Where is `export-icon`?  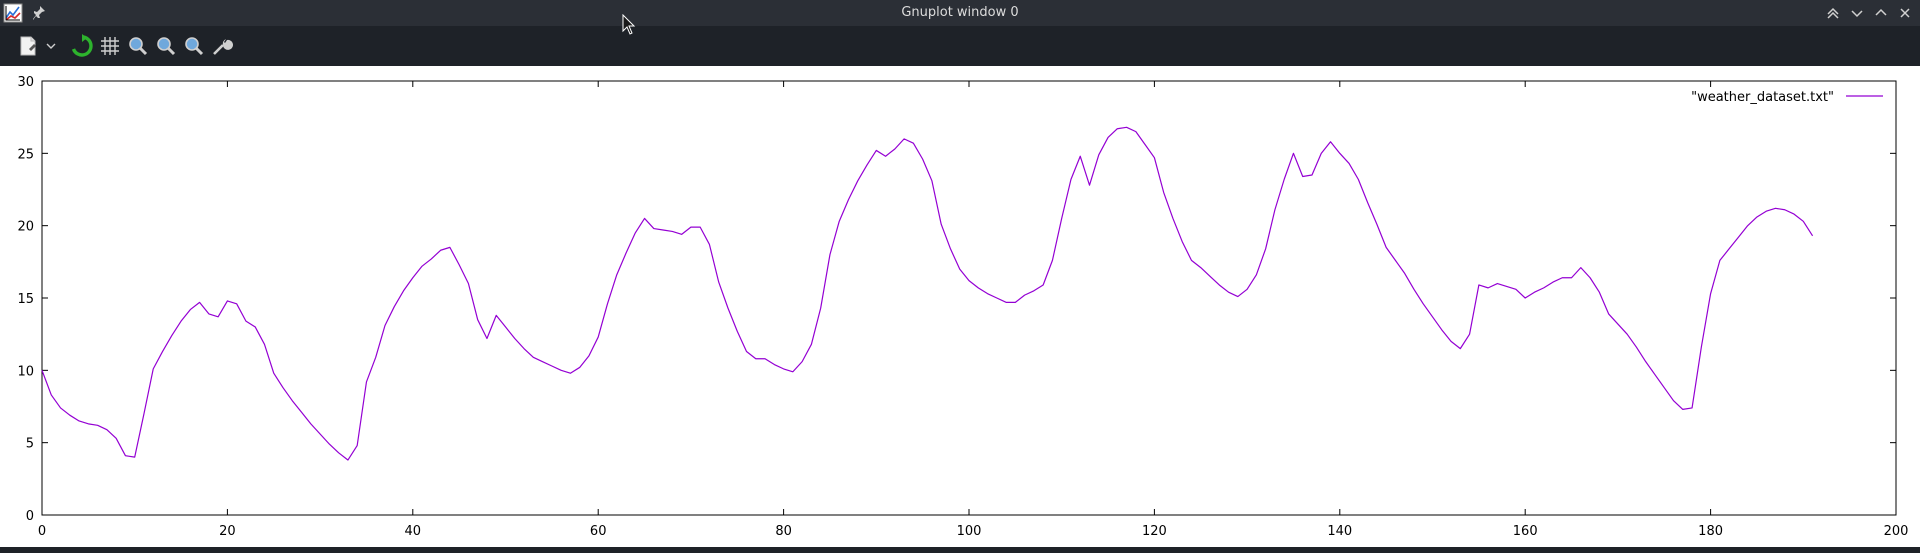
export-icon is located at coordinates (28, 46).